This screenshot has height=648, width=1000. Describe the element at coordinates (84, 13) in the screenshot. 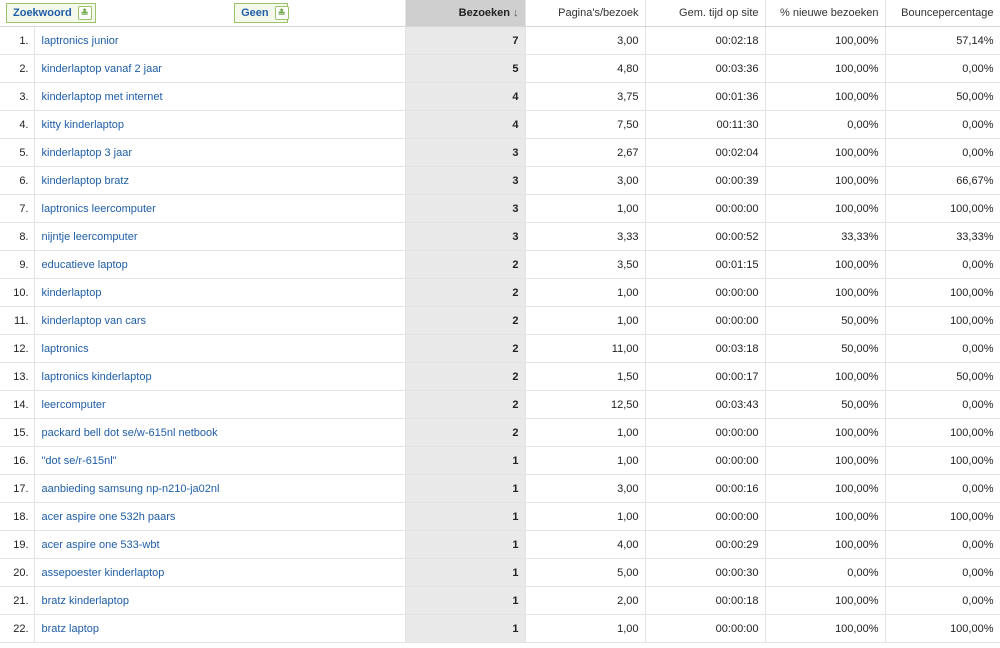

I see `chevron-down-icon: ≛` at that location.